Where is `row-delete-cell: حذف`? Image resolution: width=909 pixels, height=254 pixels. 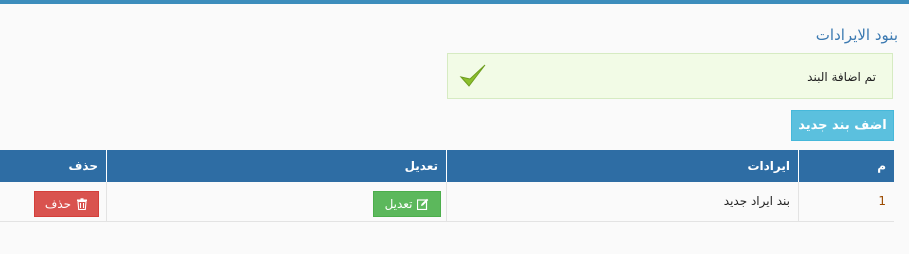 row-delete-cell: حذف is located at coordinates (53, 202).